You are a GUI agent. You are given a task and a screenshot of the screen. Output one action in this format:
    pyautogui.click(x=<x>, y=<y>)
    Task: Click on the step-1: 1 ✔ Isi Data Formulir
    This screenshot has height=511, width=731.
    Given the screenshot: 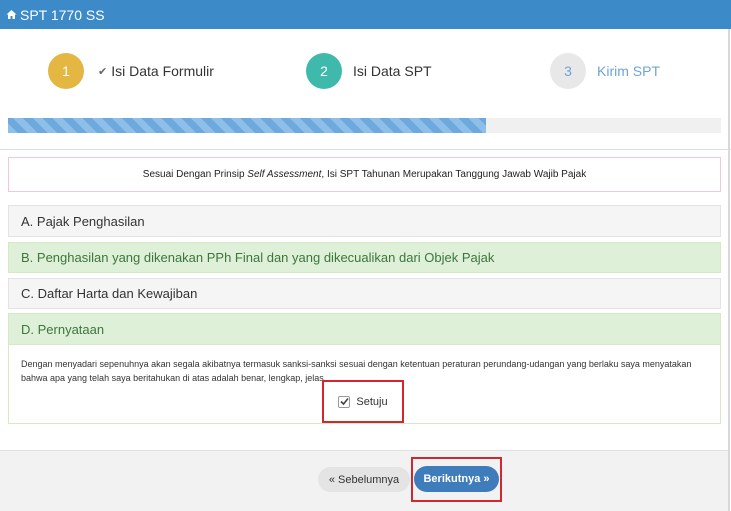 What is the action you would take?
    pyautogui.click(x=131, y=71)
    